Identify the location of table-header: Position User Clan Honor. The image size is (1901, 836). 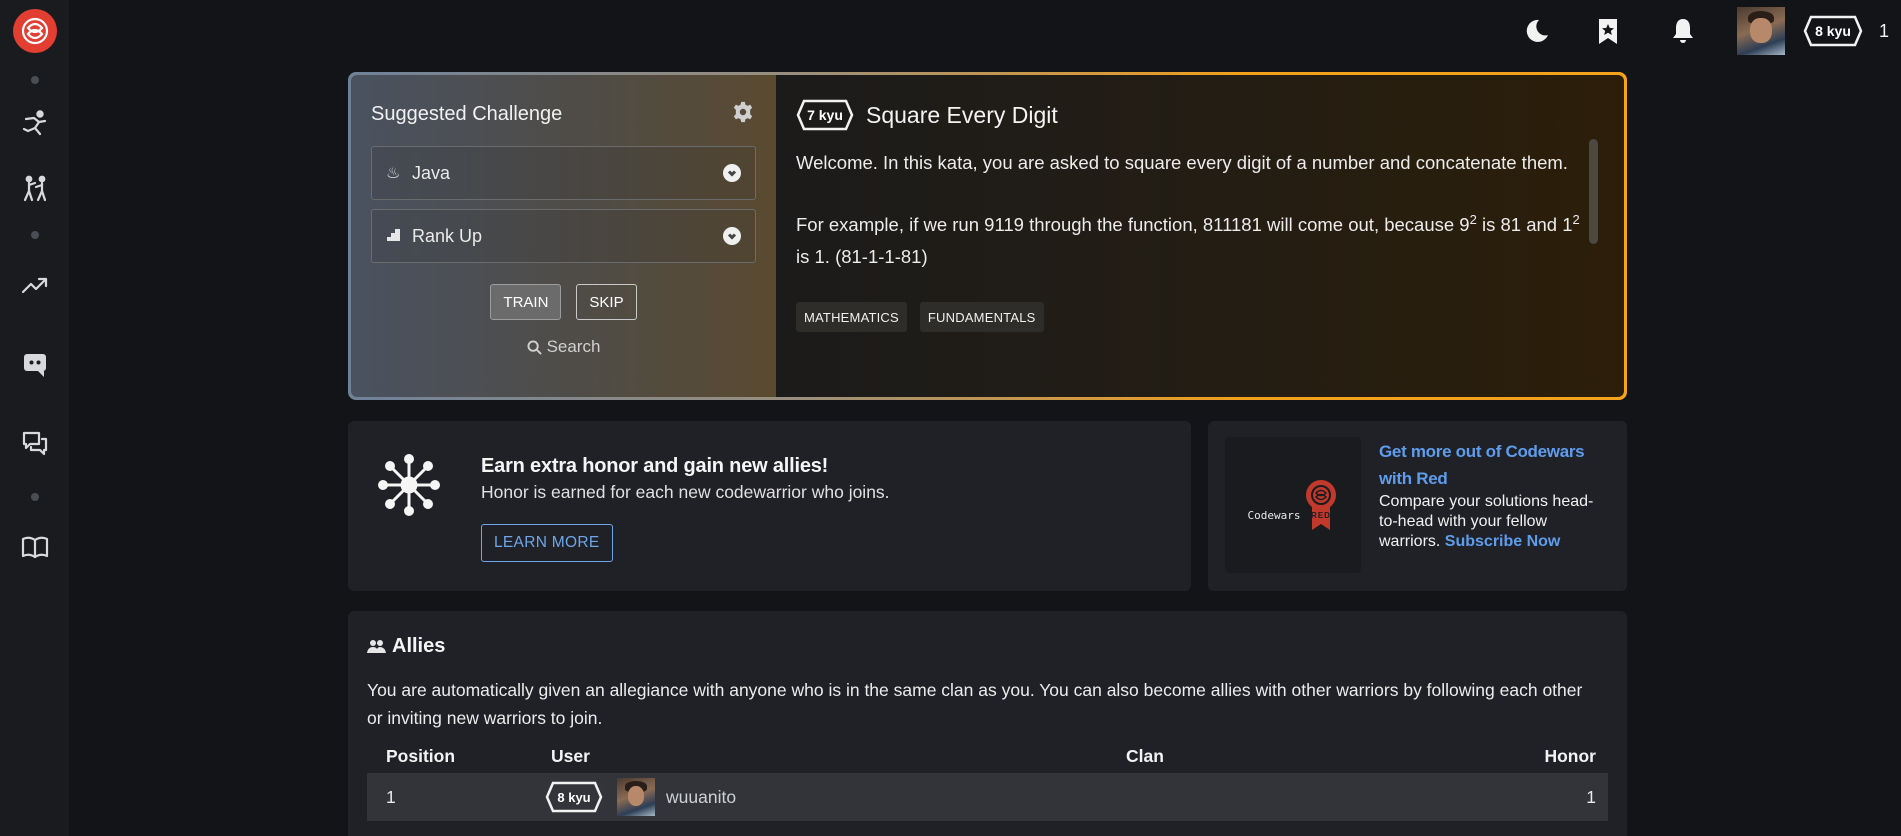
(987, 756).